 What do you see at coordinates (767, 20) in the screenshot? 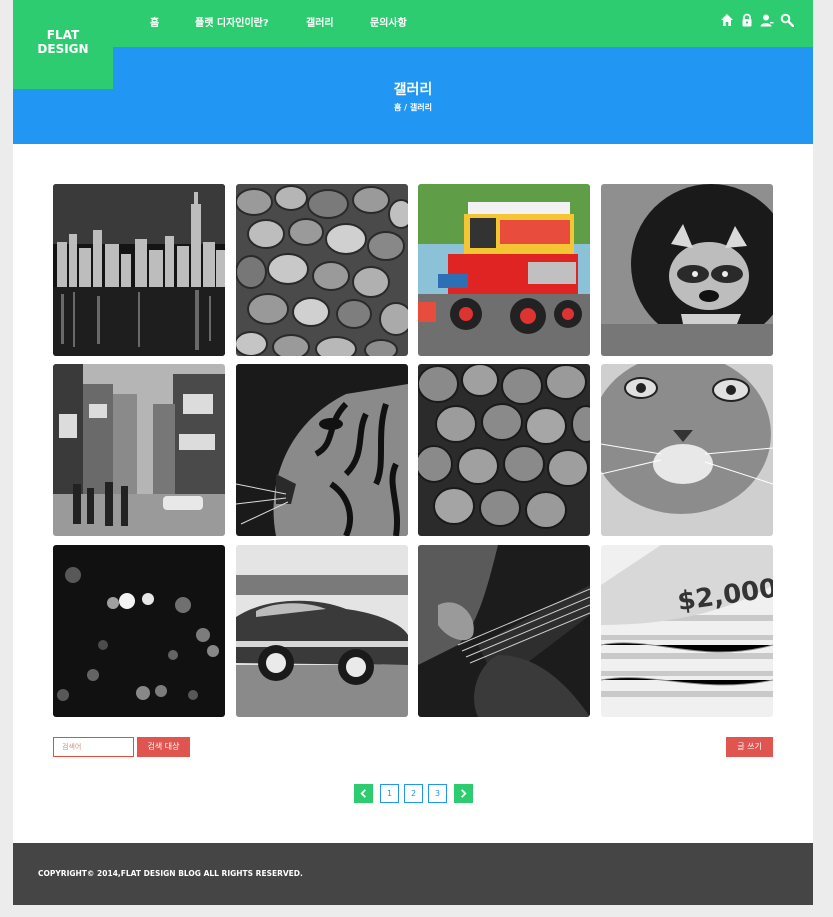
I see `user-icon` at bounding box center [767, 20].